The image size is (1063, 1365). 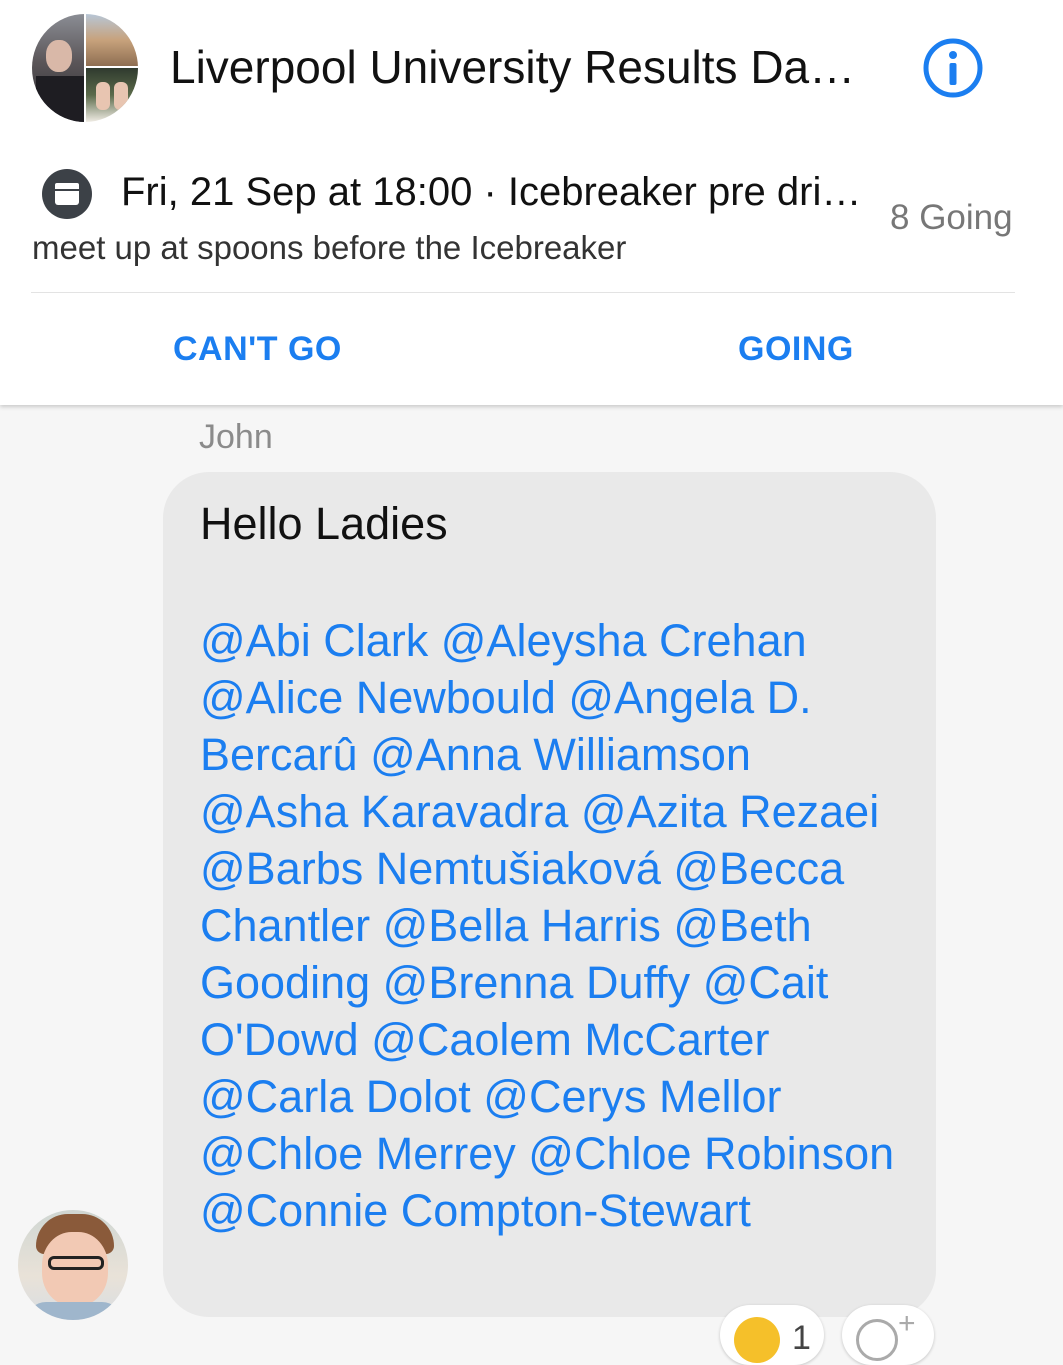 I want to click on mention-link: @Asha Karavadra, so click(x=384, y=811).